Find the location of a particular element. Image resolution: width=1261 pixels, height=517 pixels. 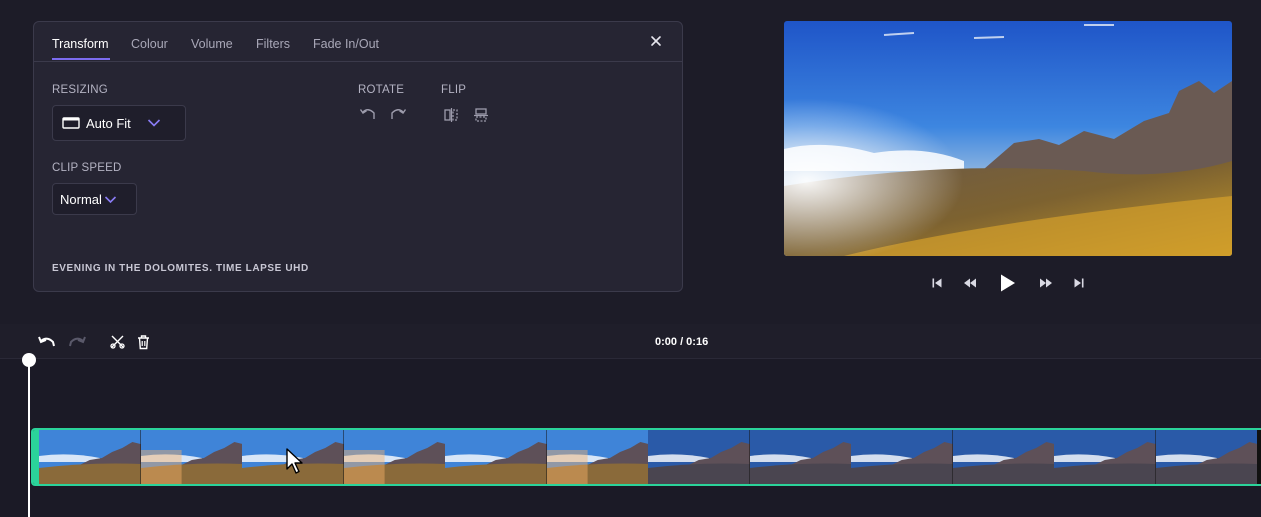

flip-vertical-icon is located at coordinates (481, 115).